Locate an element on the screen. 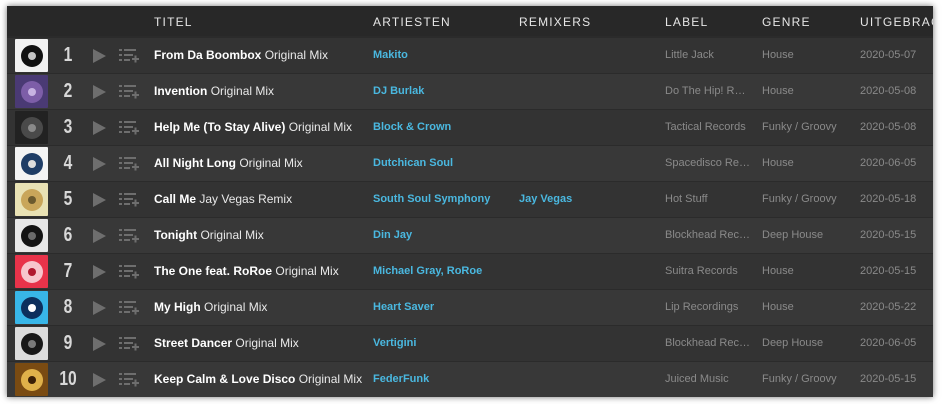 This screenshot has width=942, height=404. artist-link: Block & Crown is located at coordinates (412, 127).